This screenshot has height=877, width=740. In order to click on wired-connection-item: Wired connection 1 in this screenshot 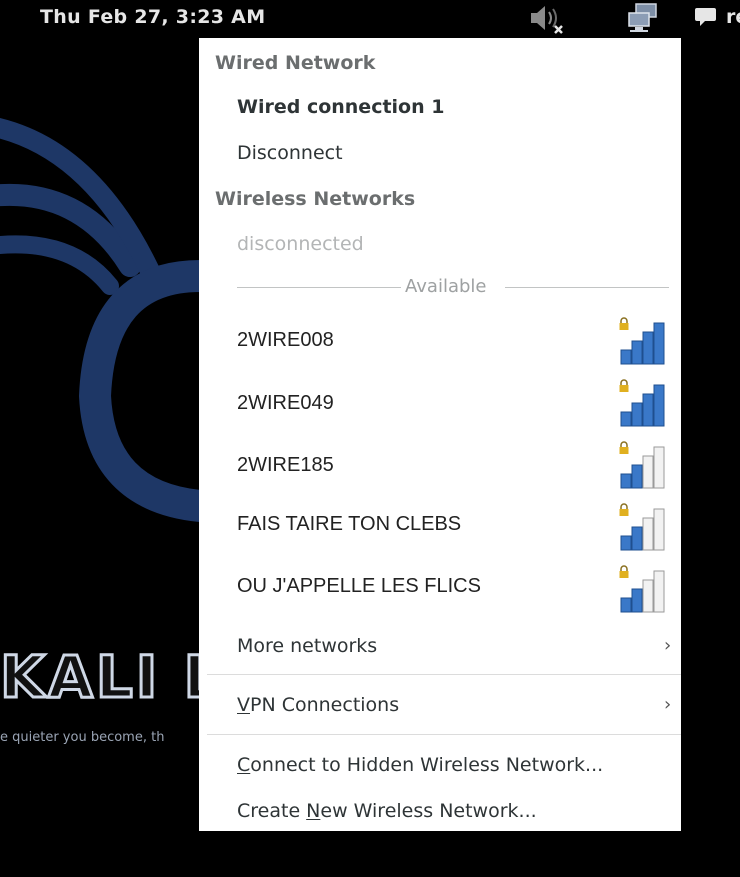, I will do `click(340, 107)`.